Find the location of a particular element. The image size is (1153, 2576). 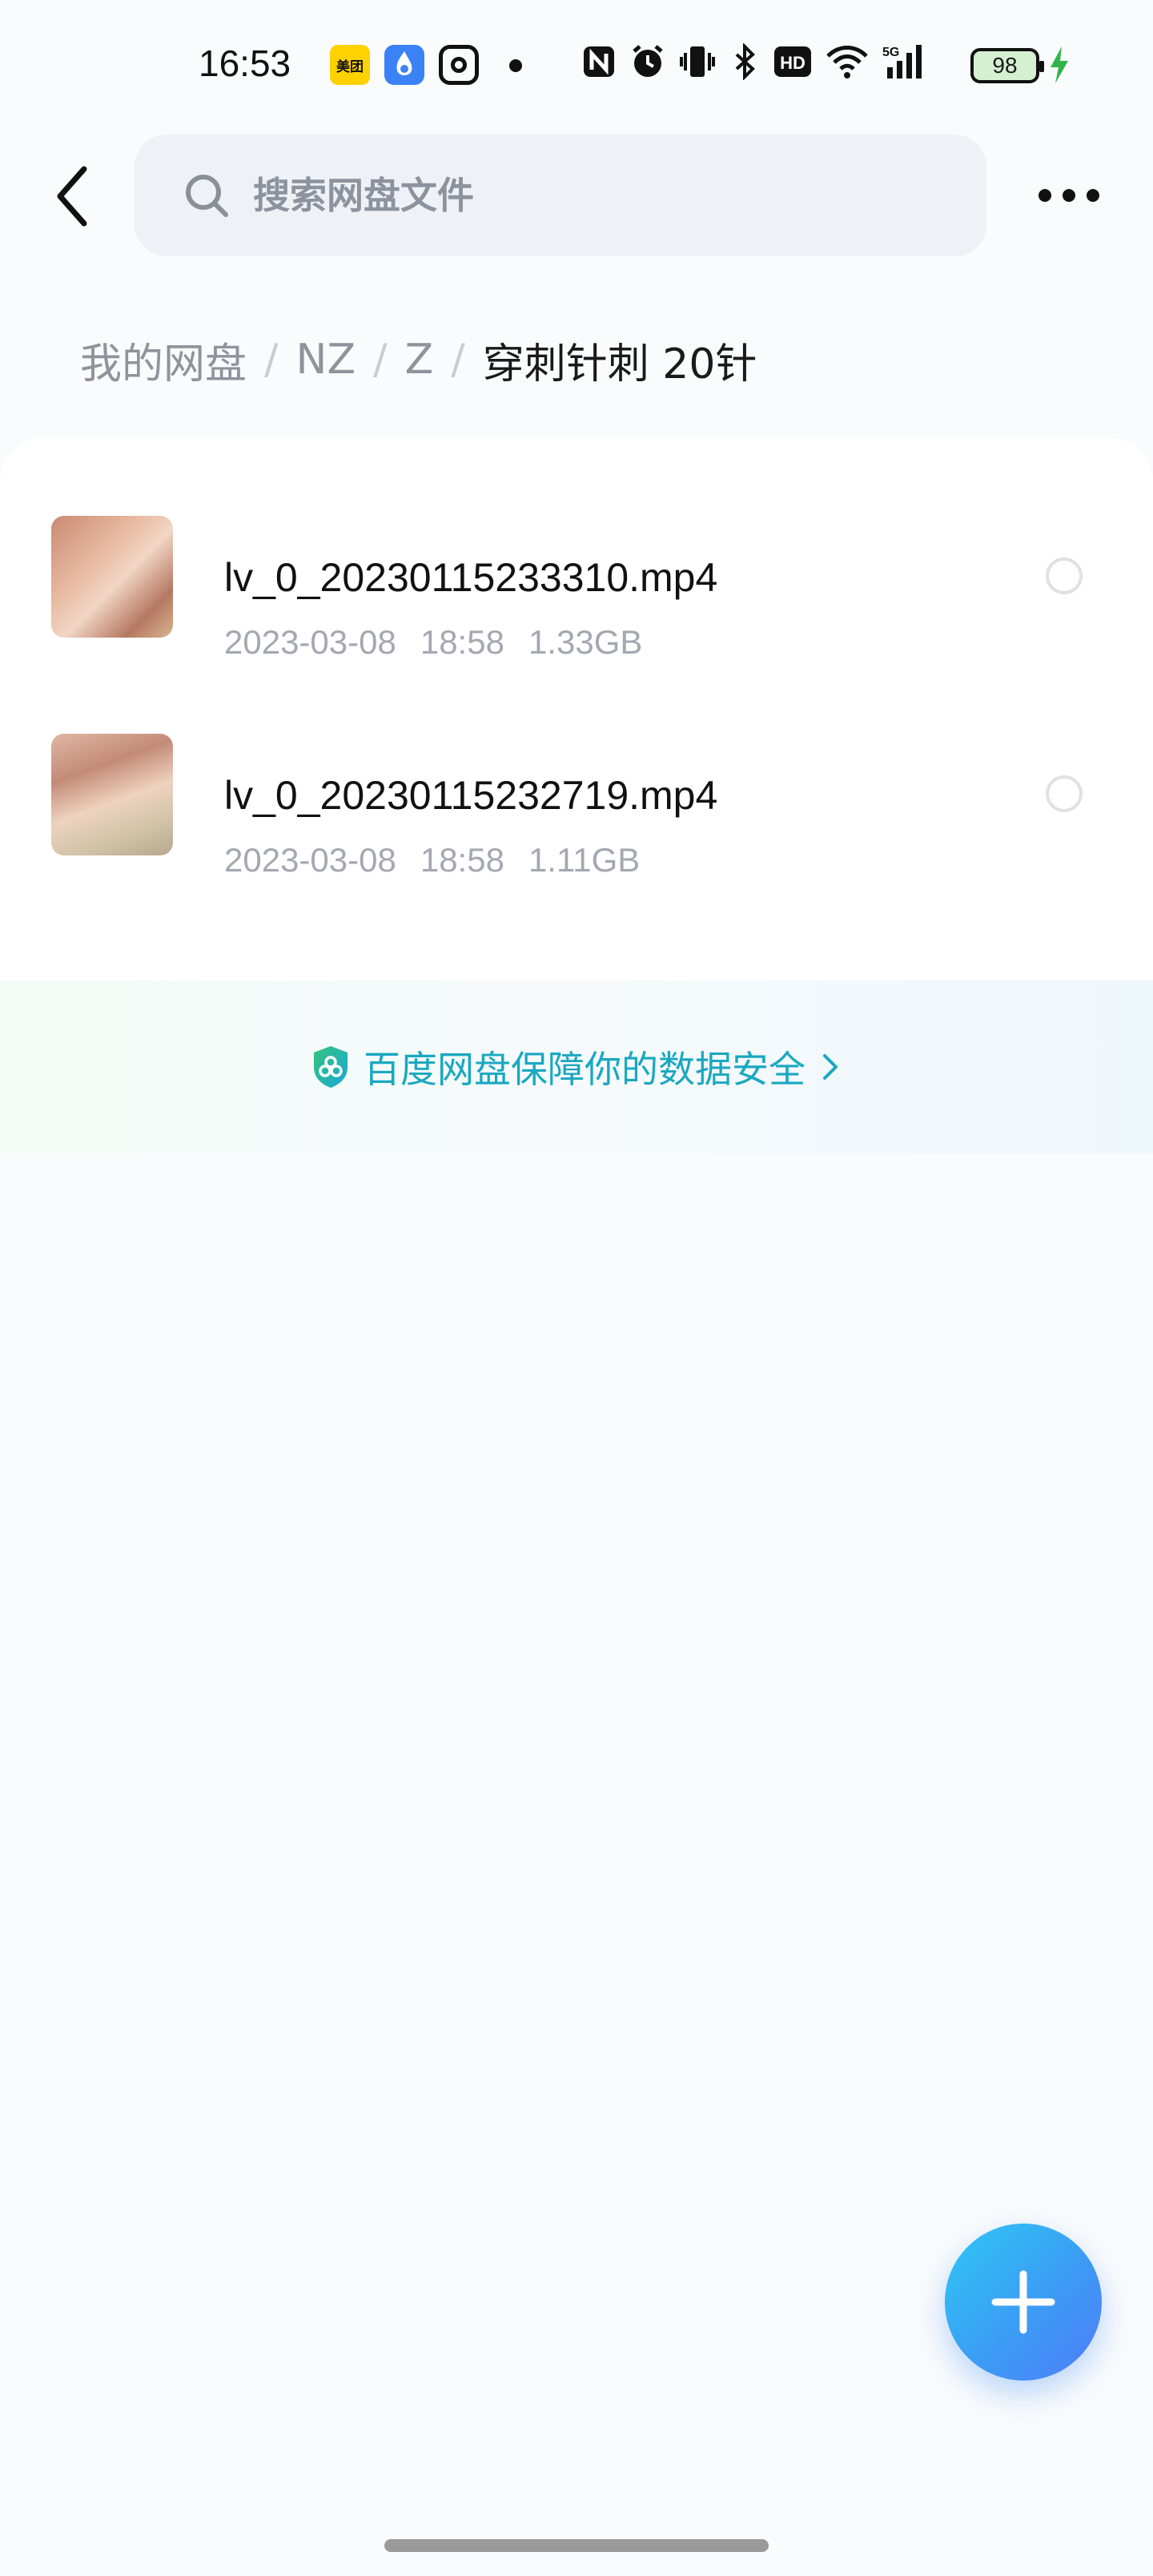

battery-icon: 98 is located at coordinates (1007, 65).